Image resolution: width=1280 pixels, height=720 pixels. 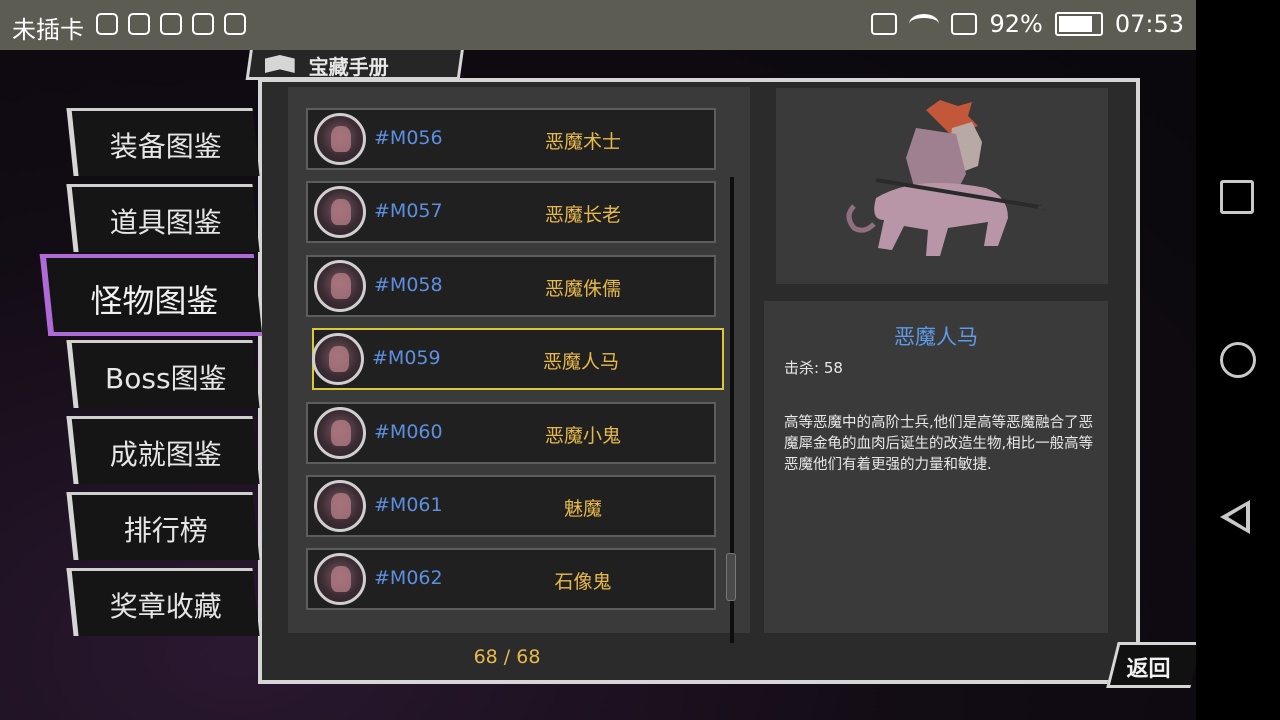 What do you see at coordinates (511, 433) in the screenshot?
I see `monster-row: #M060 恶魔小鬼` at bounding box center [511, 433].